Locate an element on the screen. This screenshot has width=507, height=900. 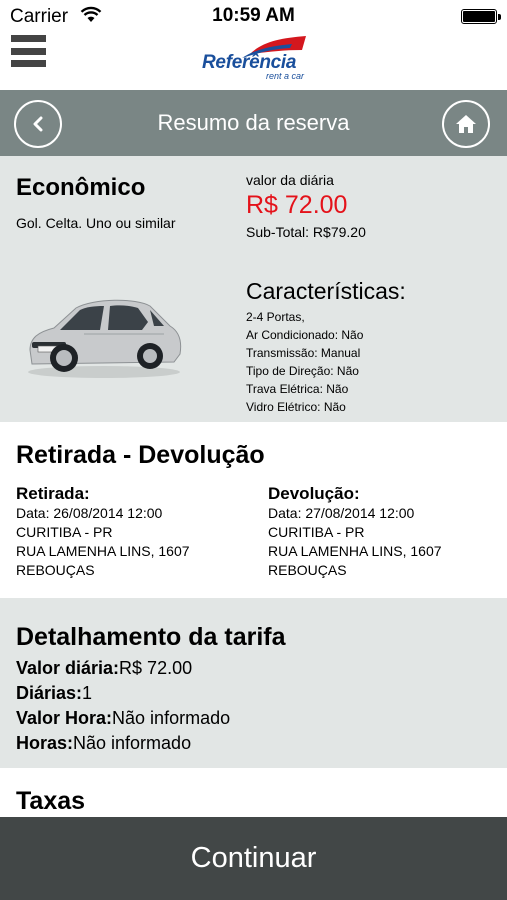
pickup-heading: Retirada: is located at coordinates (53, 493).